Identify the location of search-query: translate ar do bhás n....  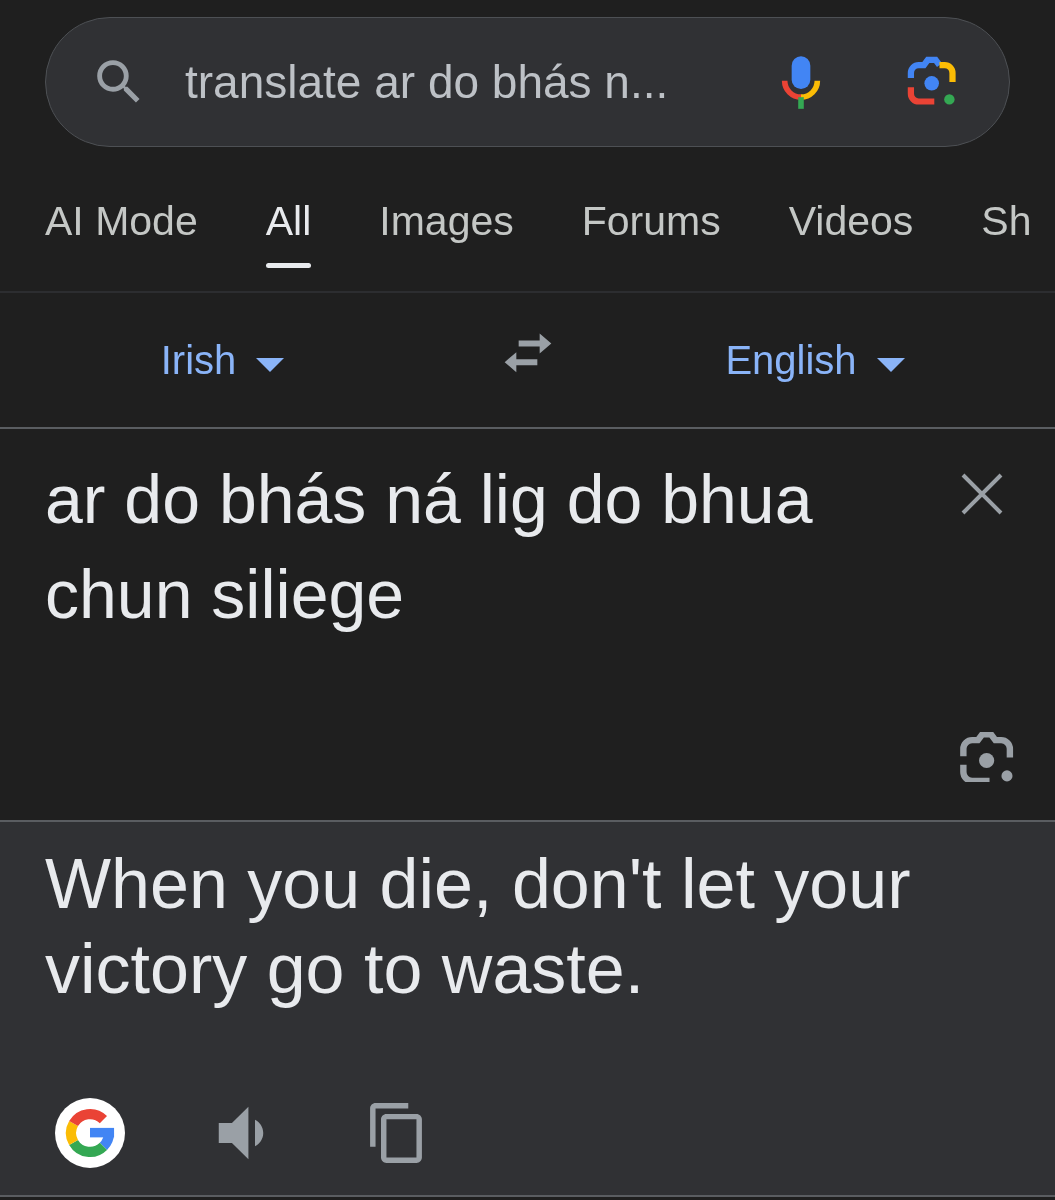
(427, 82).